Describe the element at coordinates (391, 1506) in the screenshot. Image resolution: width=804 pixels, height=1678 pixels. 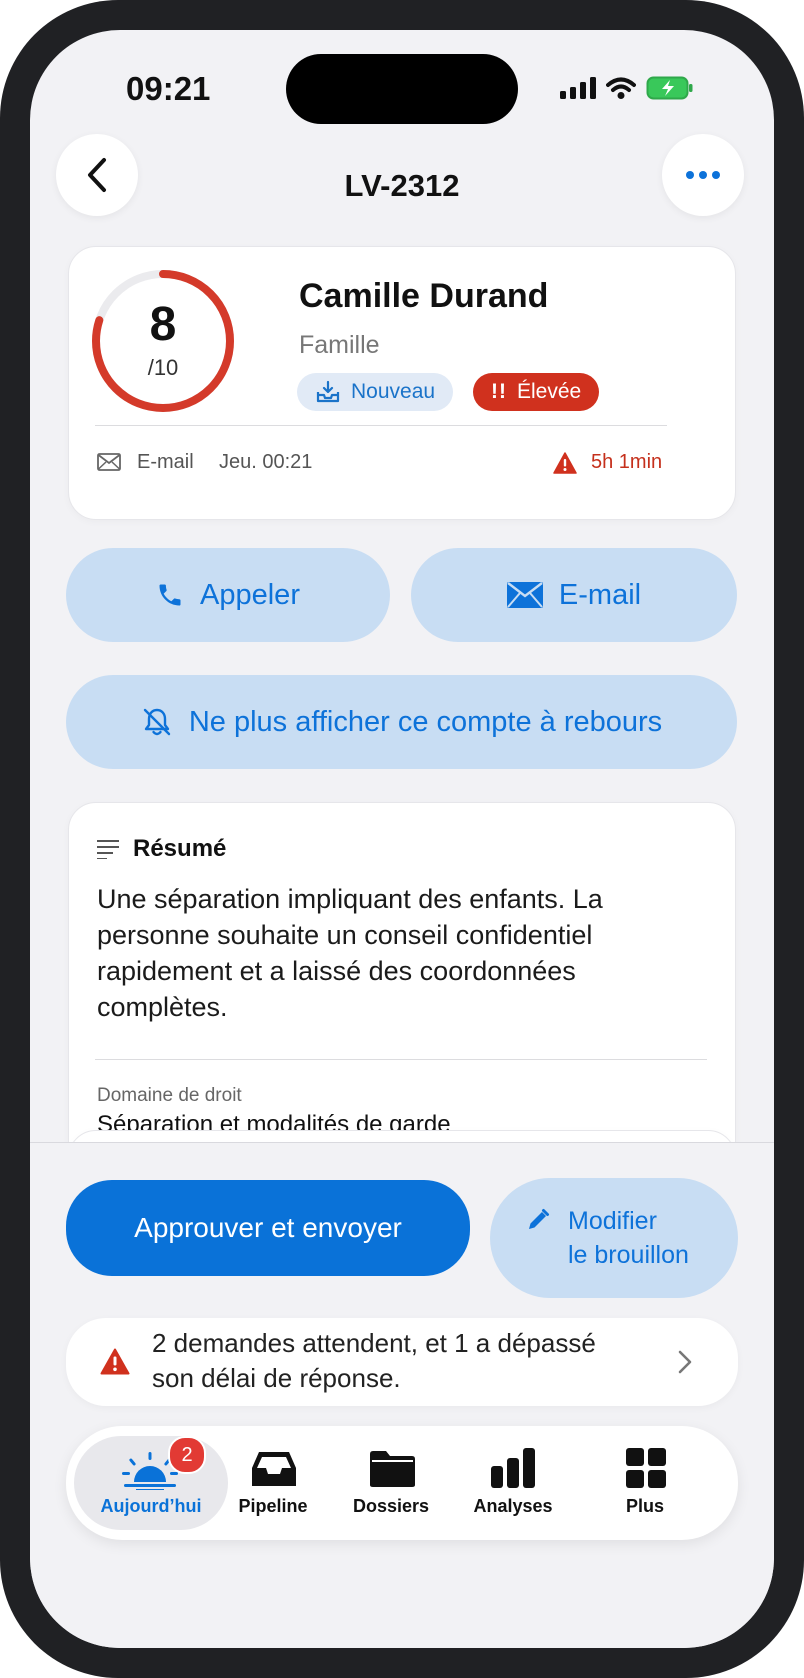
I see `tab-dossiers-label: Dossiers` at that location.